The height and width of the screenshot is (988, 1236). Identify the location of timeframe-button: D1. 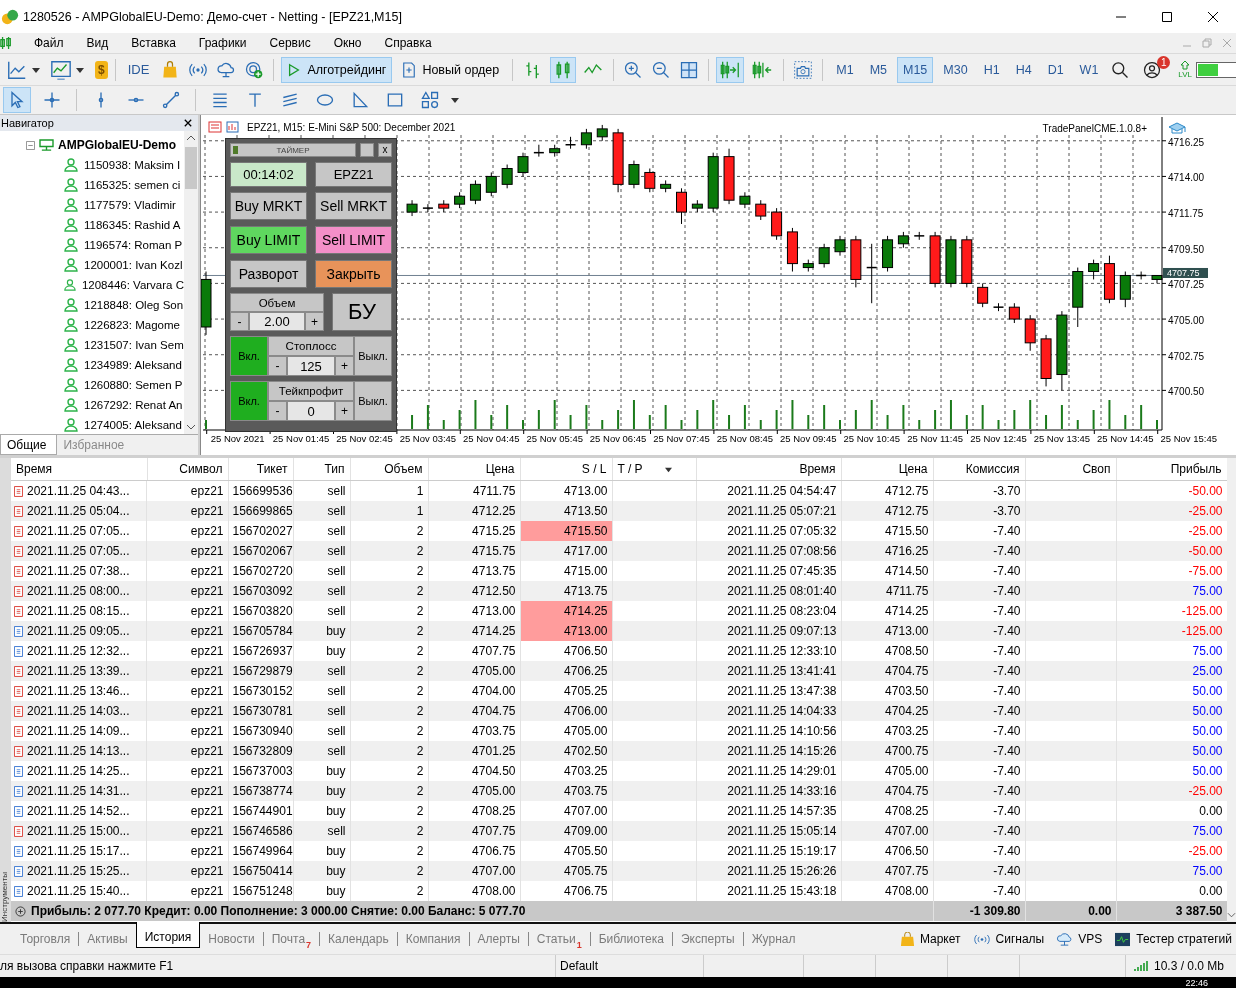
(1055, 69).